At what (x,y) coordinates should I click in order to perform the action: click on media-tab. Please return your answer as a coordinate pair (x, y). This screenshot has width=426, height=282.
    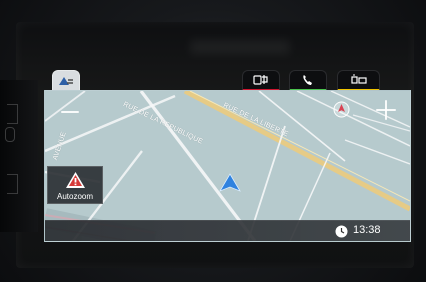
    Looking at the image, I should click on (261, 80).